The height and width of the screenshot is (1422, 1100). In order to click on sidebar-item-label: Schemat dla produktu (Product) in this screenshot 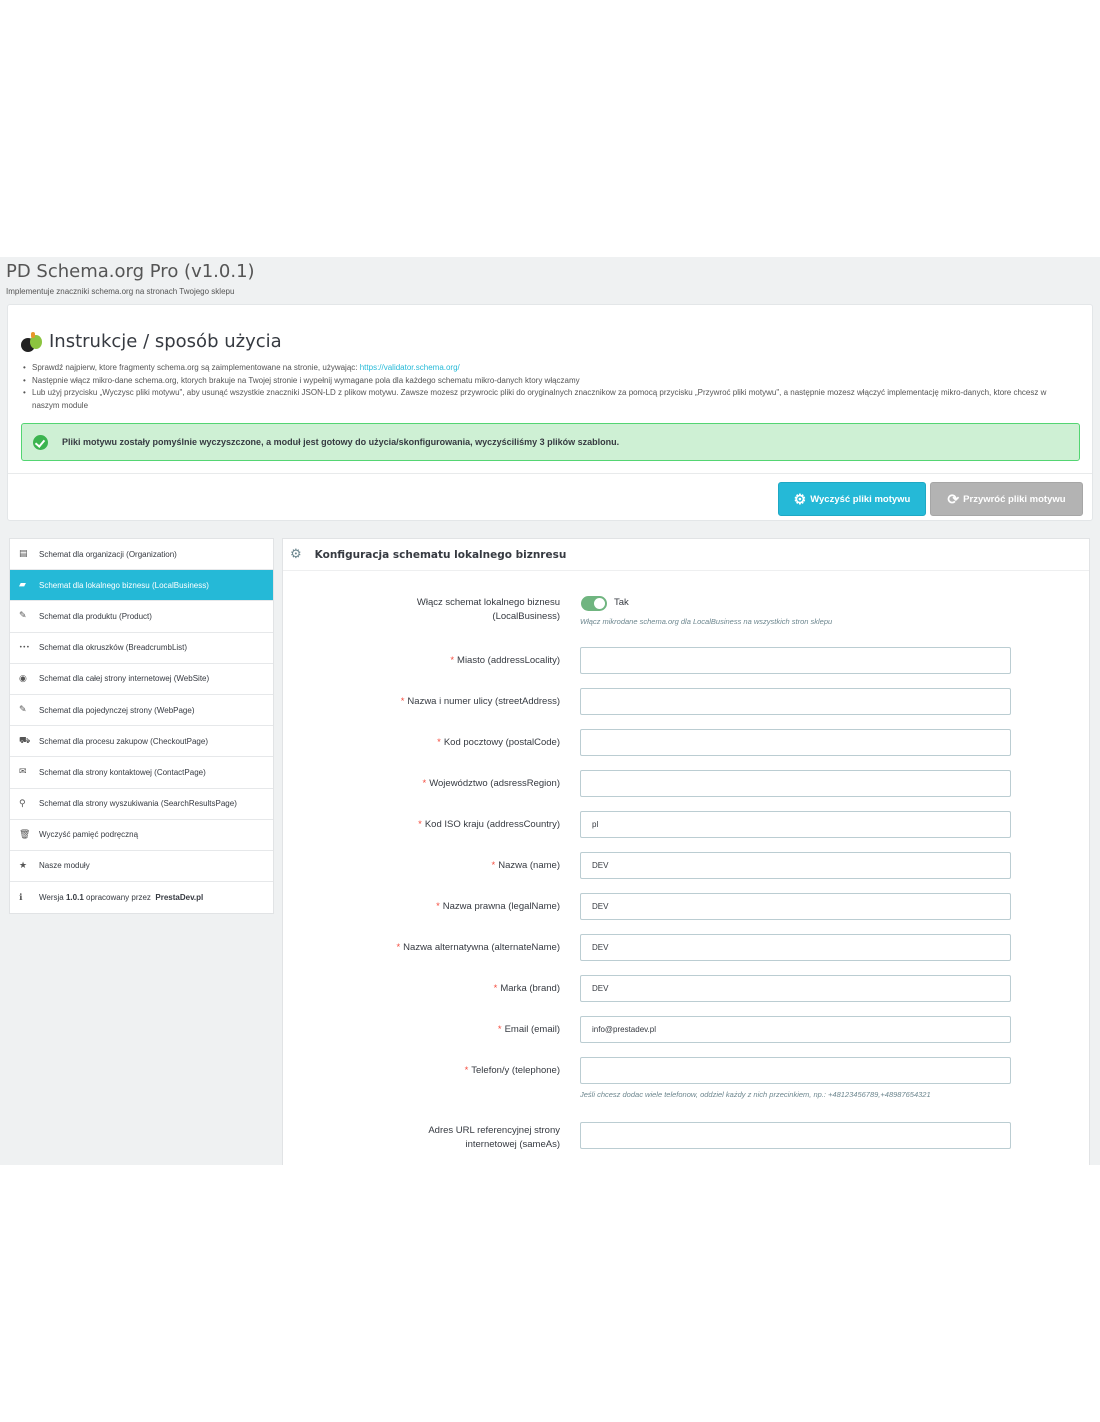, I will do `click(95, 616)`.